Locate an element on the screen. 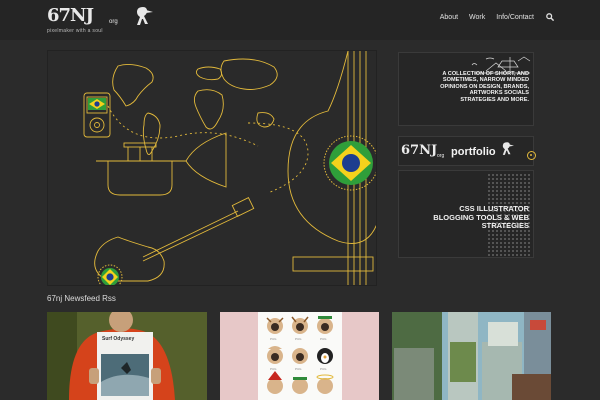 This screenshot has width=600, height=400. portfolio-panel: 67NJ org portfolio is located at coordinates (466, 151).